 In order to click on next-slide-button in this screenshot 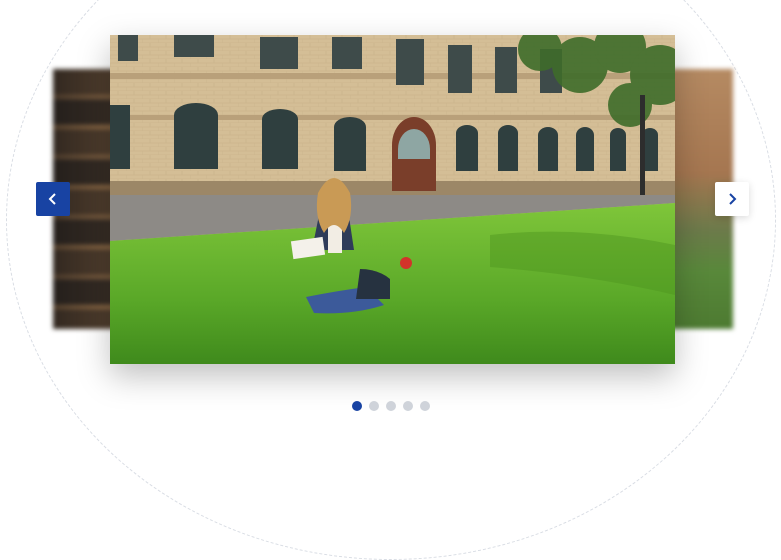, I will do `click(732, 199)`.